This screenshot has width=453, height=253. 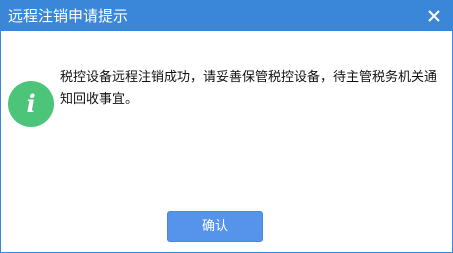 I want to click on message-text: 税控设备远程注销成功，请妥善保管税控设备，待主管税务机关通知回收事宜。, so click(x=249, y=88).